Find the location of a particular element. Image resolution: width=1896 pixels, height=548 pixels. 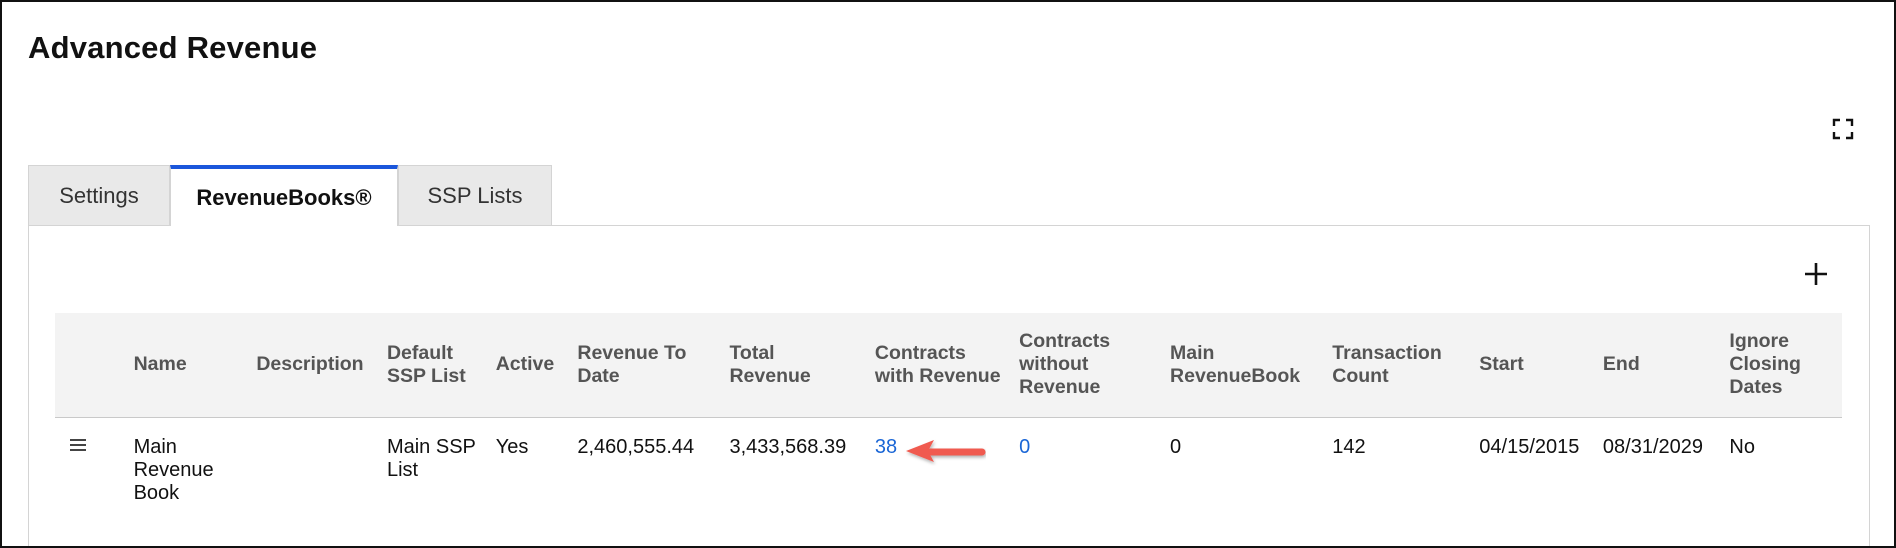

cell-total-revenue: 3,433,568.39 is located at coordinates (788, 446).